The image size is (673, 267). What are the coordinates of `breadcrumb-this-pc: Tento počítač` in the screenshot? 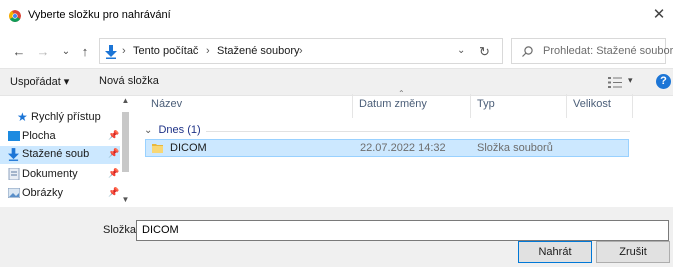 It's located at (165, 51).